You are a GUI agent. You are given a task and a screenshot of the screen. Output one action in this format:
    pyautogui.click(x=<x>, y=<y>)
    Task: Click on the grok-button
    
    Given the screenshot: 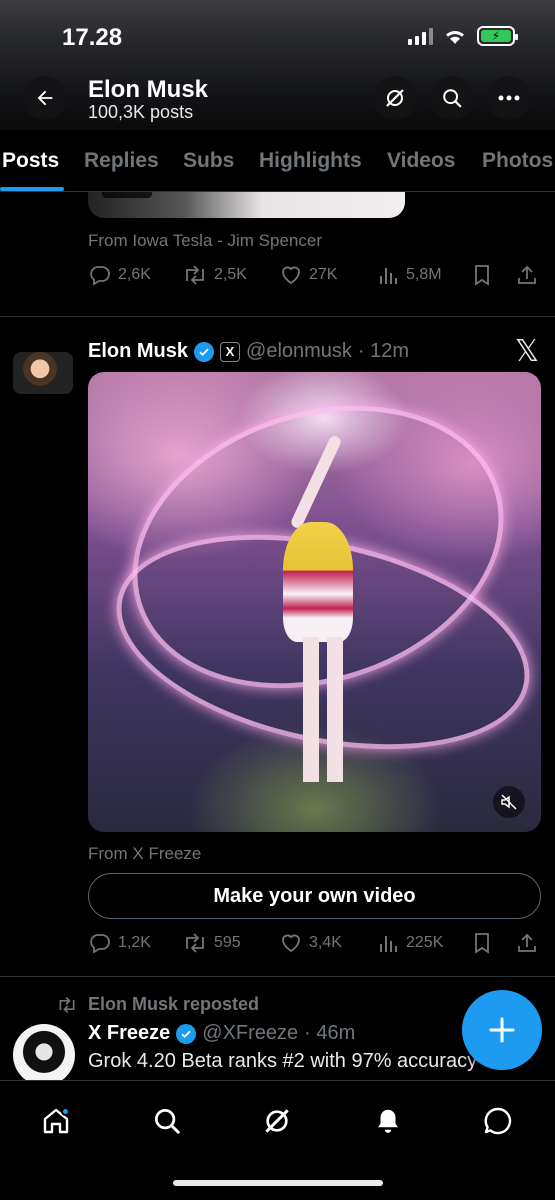 What is the action you would take?
    pyautogui.click(x=395, y=98)
    